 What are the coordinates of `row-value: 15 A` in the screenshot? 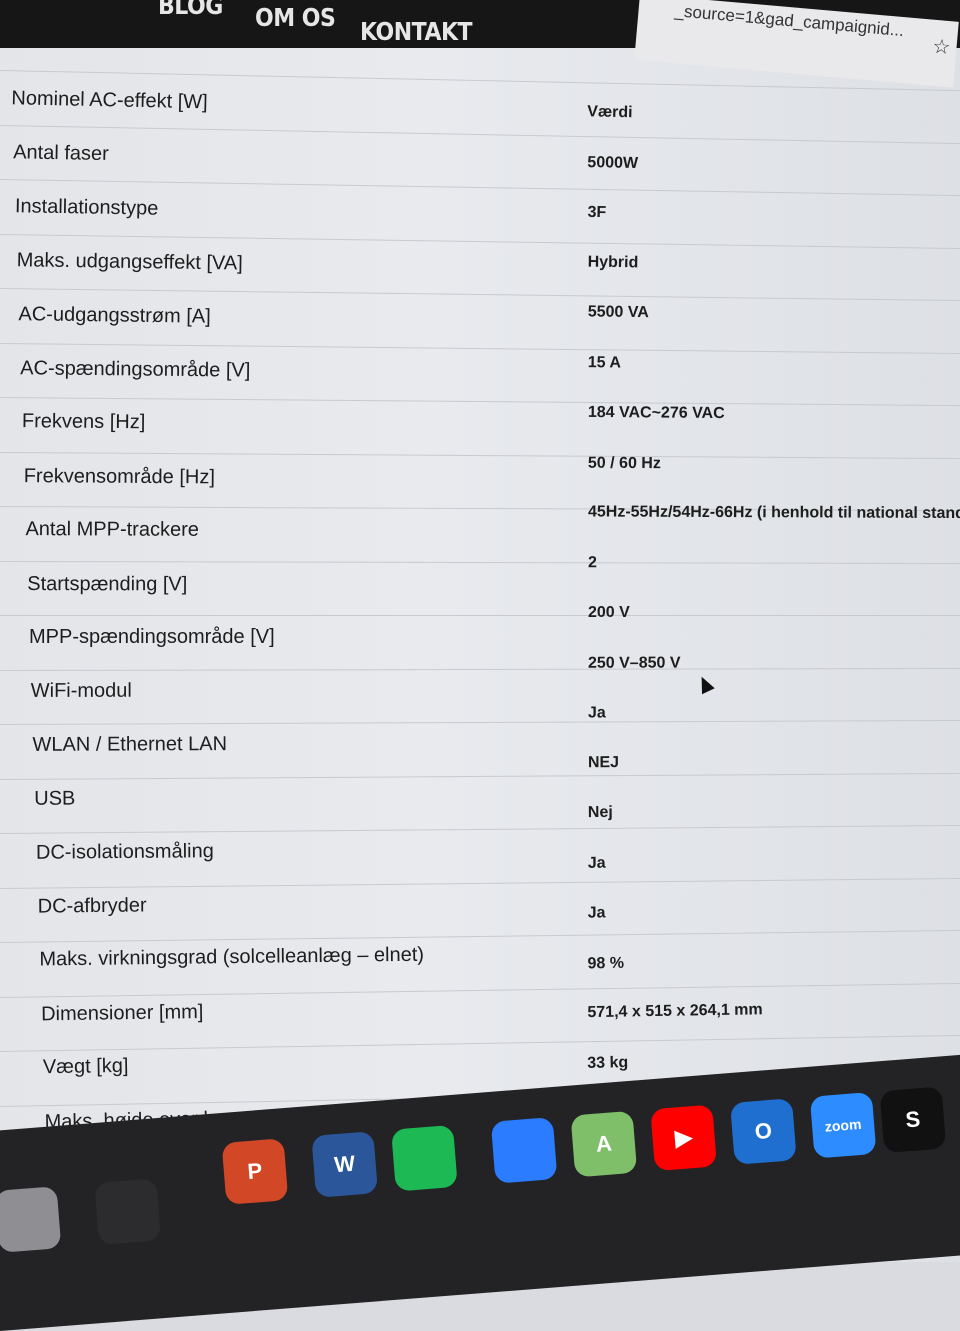 It's located at (604, 362).